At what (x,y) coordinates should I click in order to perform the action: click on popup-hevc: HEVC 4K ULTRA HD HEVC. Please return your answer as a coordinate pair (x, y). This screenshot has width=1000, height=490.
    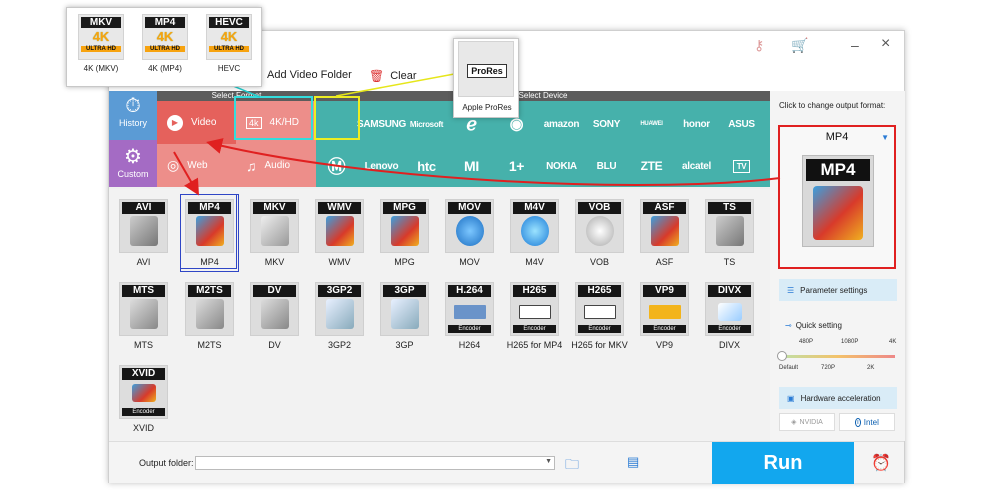
    Looking at the image, I should click on (229, 43).